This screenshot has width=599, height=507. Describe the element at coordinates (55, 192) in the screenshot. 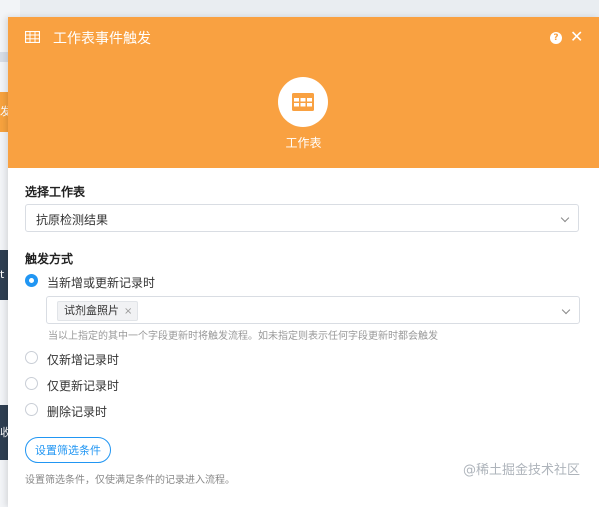

I see `worksheet-section-label: 选择工作表` at that location.